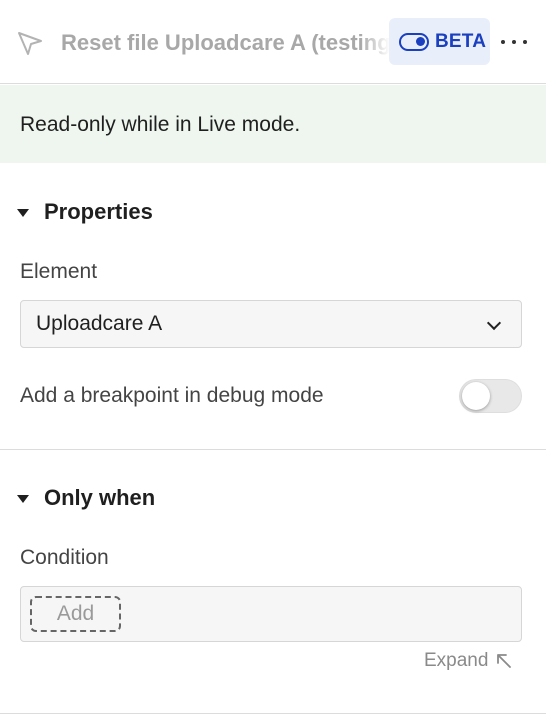 The height and width of the screenshot is (720, 546). I want to click on bottom-divider, so click(273, 713).